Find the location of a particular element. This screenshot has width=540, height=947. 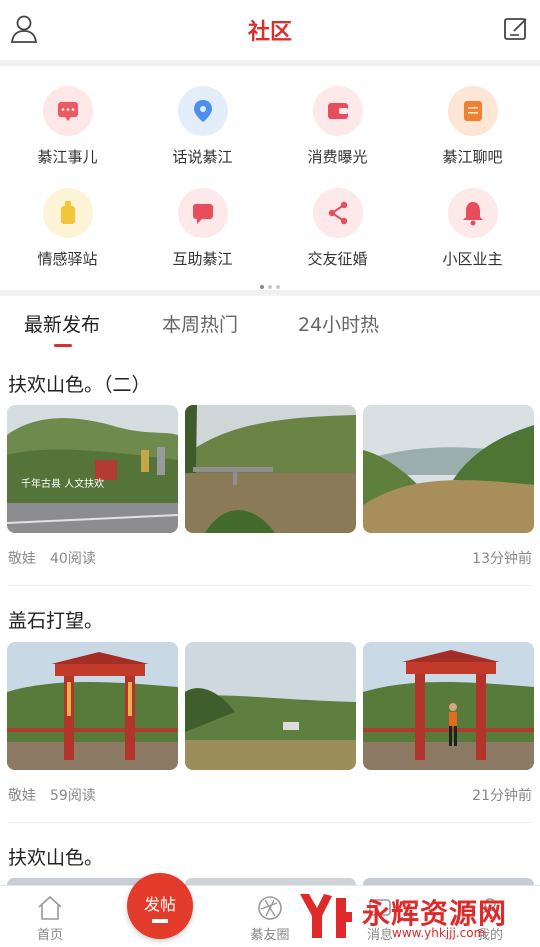

category-label: 綦江事儿 is located at coordinates (67, 157).